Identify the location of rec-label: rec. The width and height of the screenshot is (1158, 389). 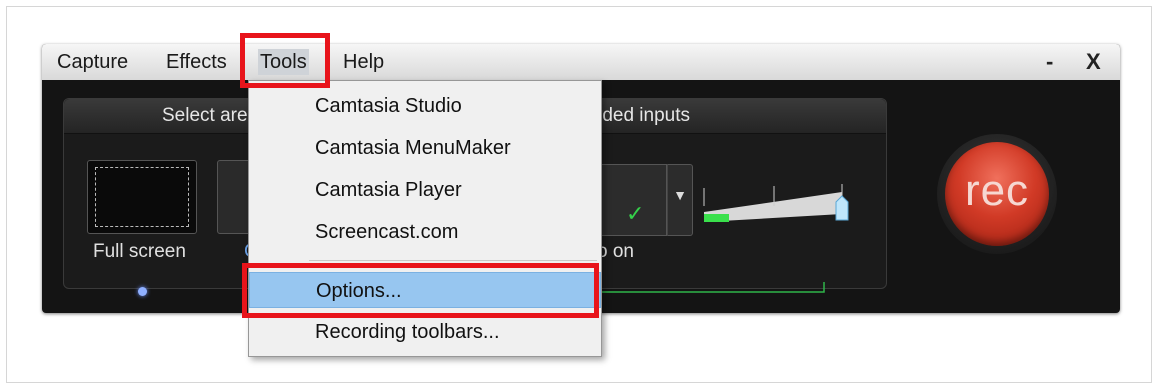
(997, 190).